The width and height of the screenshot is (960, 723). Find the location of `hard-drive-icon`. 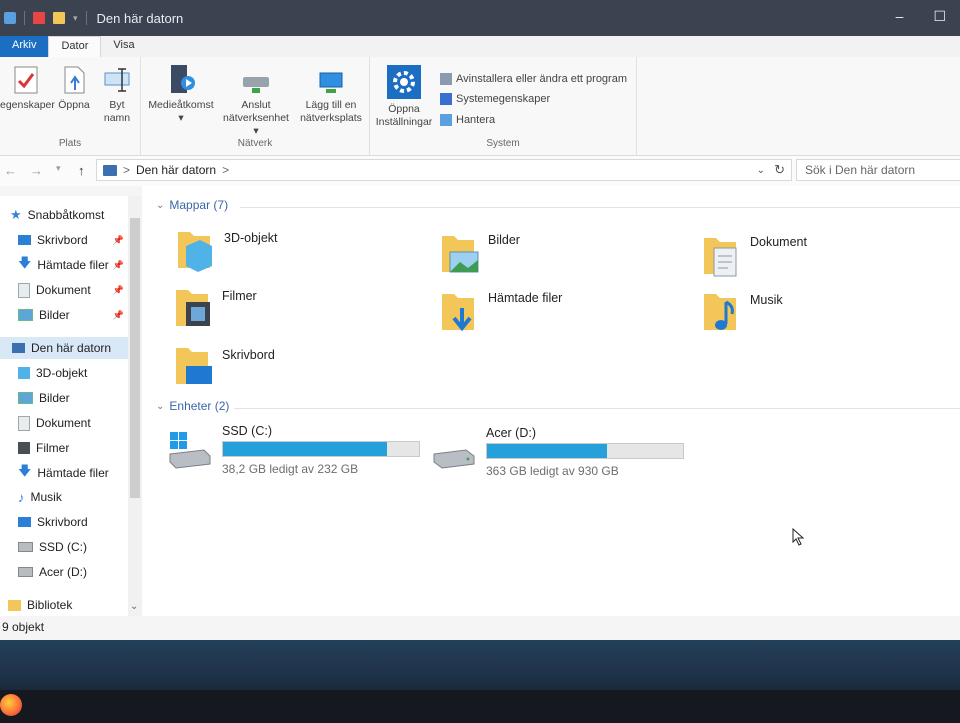

hard-drive-icon is located at coordinates (454, 459).